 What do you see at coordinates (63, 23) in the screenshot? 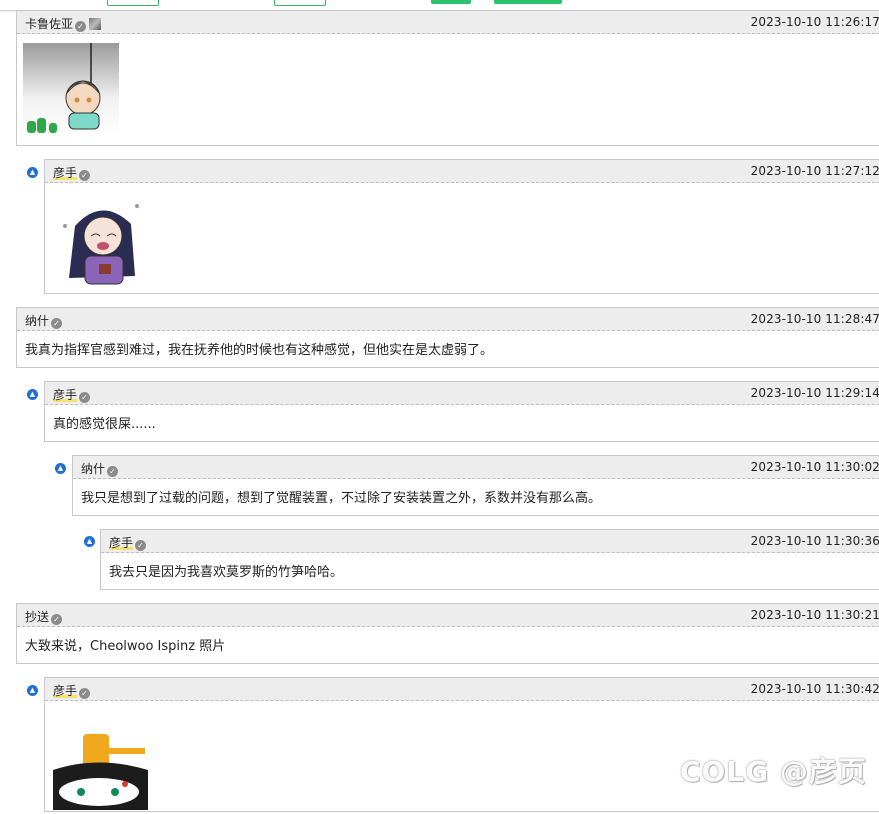
I see `comment-author: 卡鲁佐亚 ✓` at bounding box center [63, 23].